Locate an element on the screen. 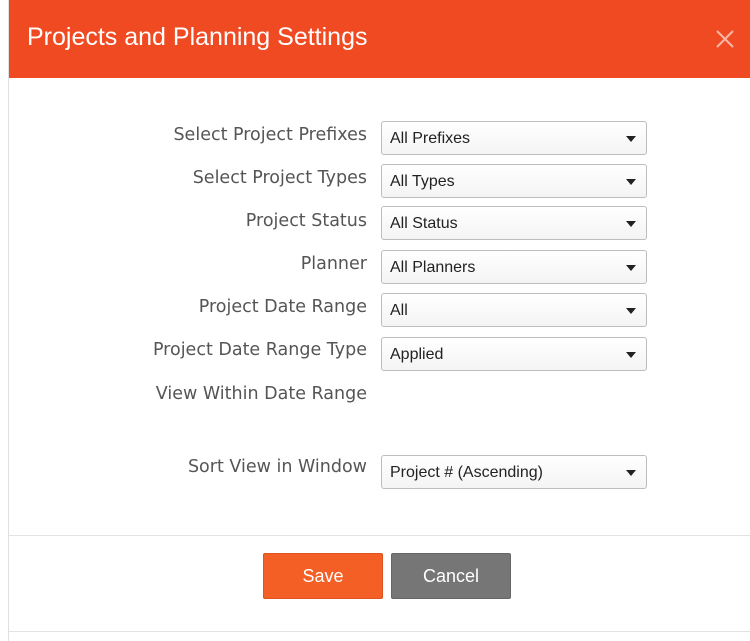 The height and width of the screenshot is (641, 750). project-status-select: All Status is located at coordinates (514, 223).